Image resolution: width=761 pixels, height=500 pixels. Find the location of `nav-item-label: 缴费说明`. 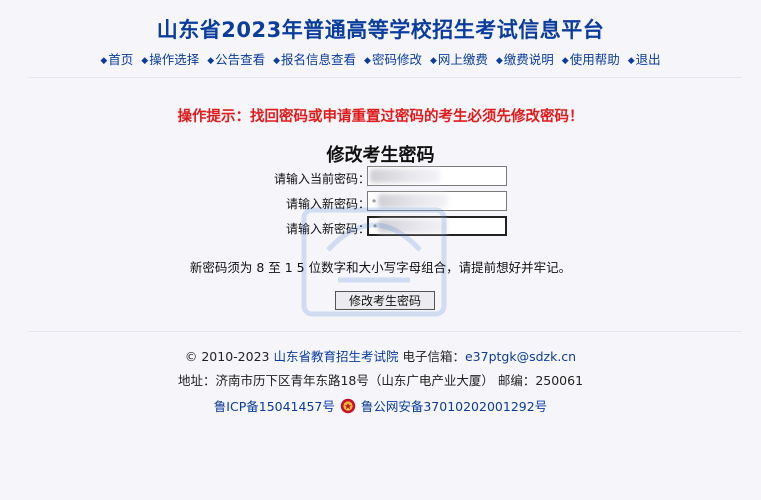

nav-item-label: 缴费说明 is located at coordinates (529, 59).